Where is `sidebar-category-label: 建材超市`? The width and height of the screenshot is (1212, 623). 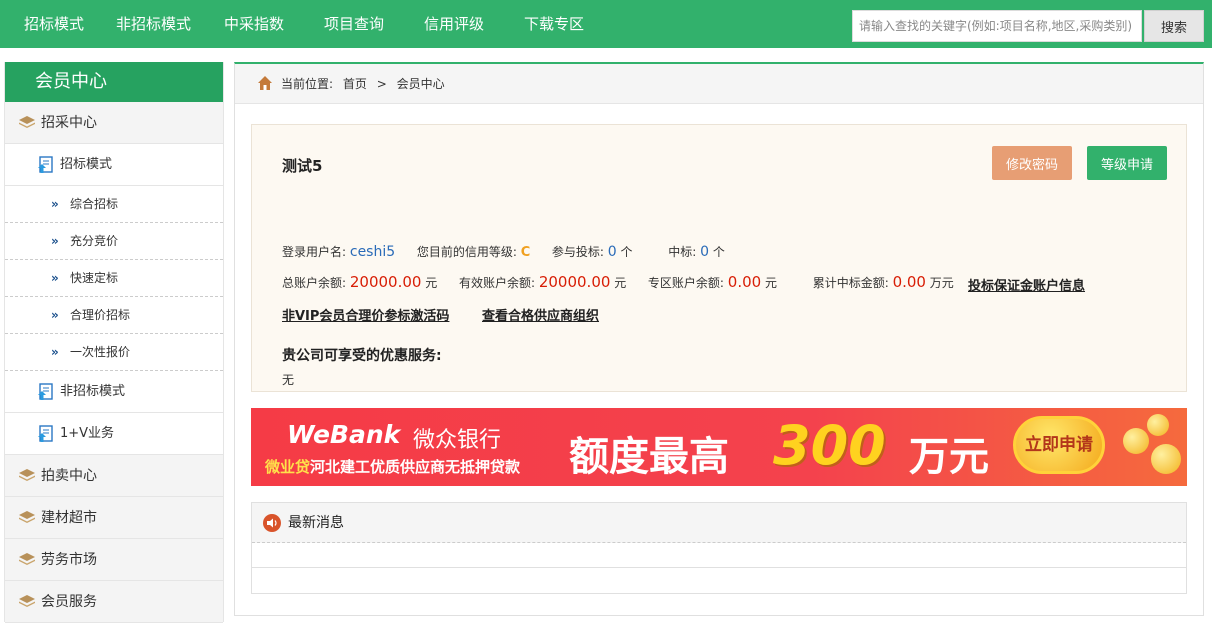
sidebar-category-label: 建材超市 is located at coordinates (69, 518).